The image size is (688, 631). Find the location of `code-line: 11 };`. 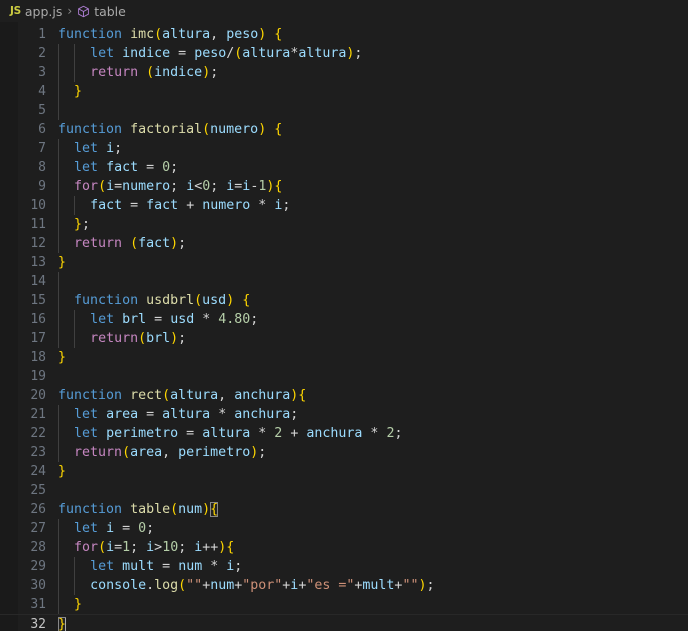

code-line: 11 }; is located at coordinates (344, 224).